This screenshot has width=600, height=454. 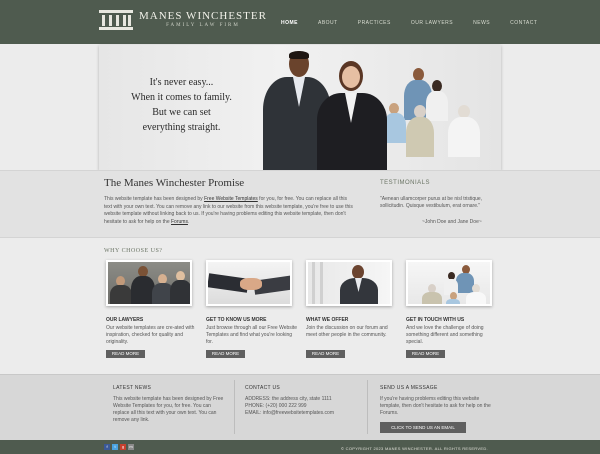 I want to click on lawyer-woman-photo, so click(x=352, y=115).